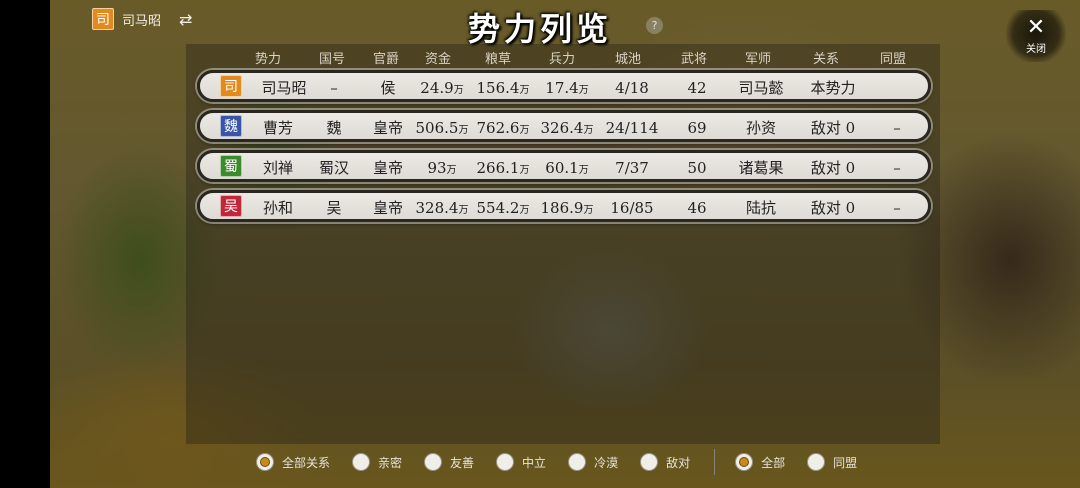  Describe the element at coordinates (284, 88) in the screenshot. I see `faction-name: 司马昭` at that location.